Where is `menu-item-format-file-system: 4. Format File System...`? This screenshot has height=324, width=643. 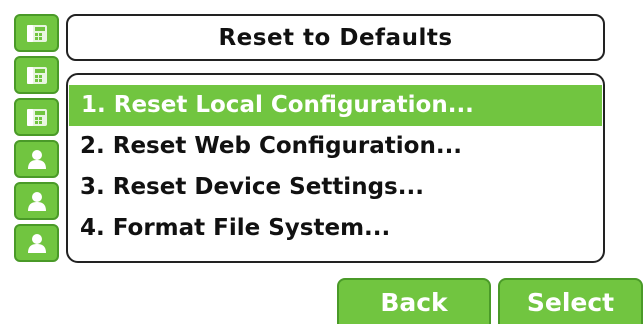
menu-item-format-file-system: 4. Format File System... is located at coordinates (335, 228).